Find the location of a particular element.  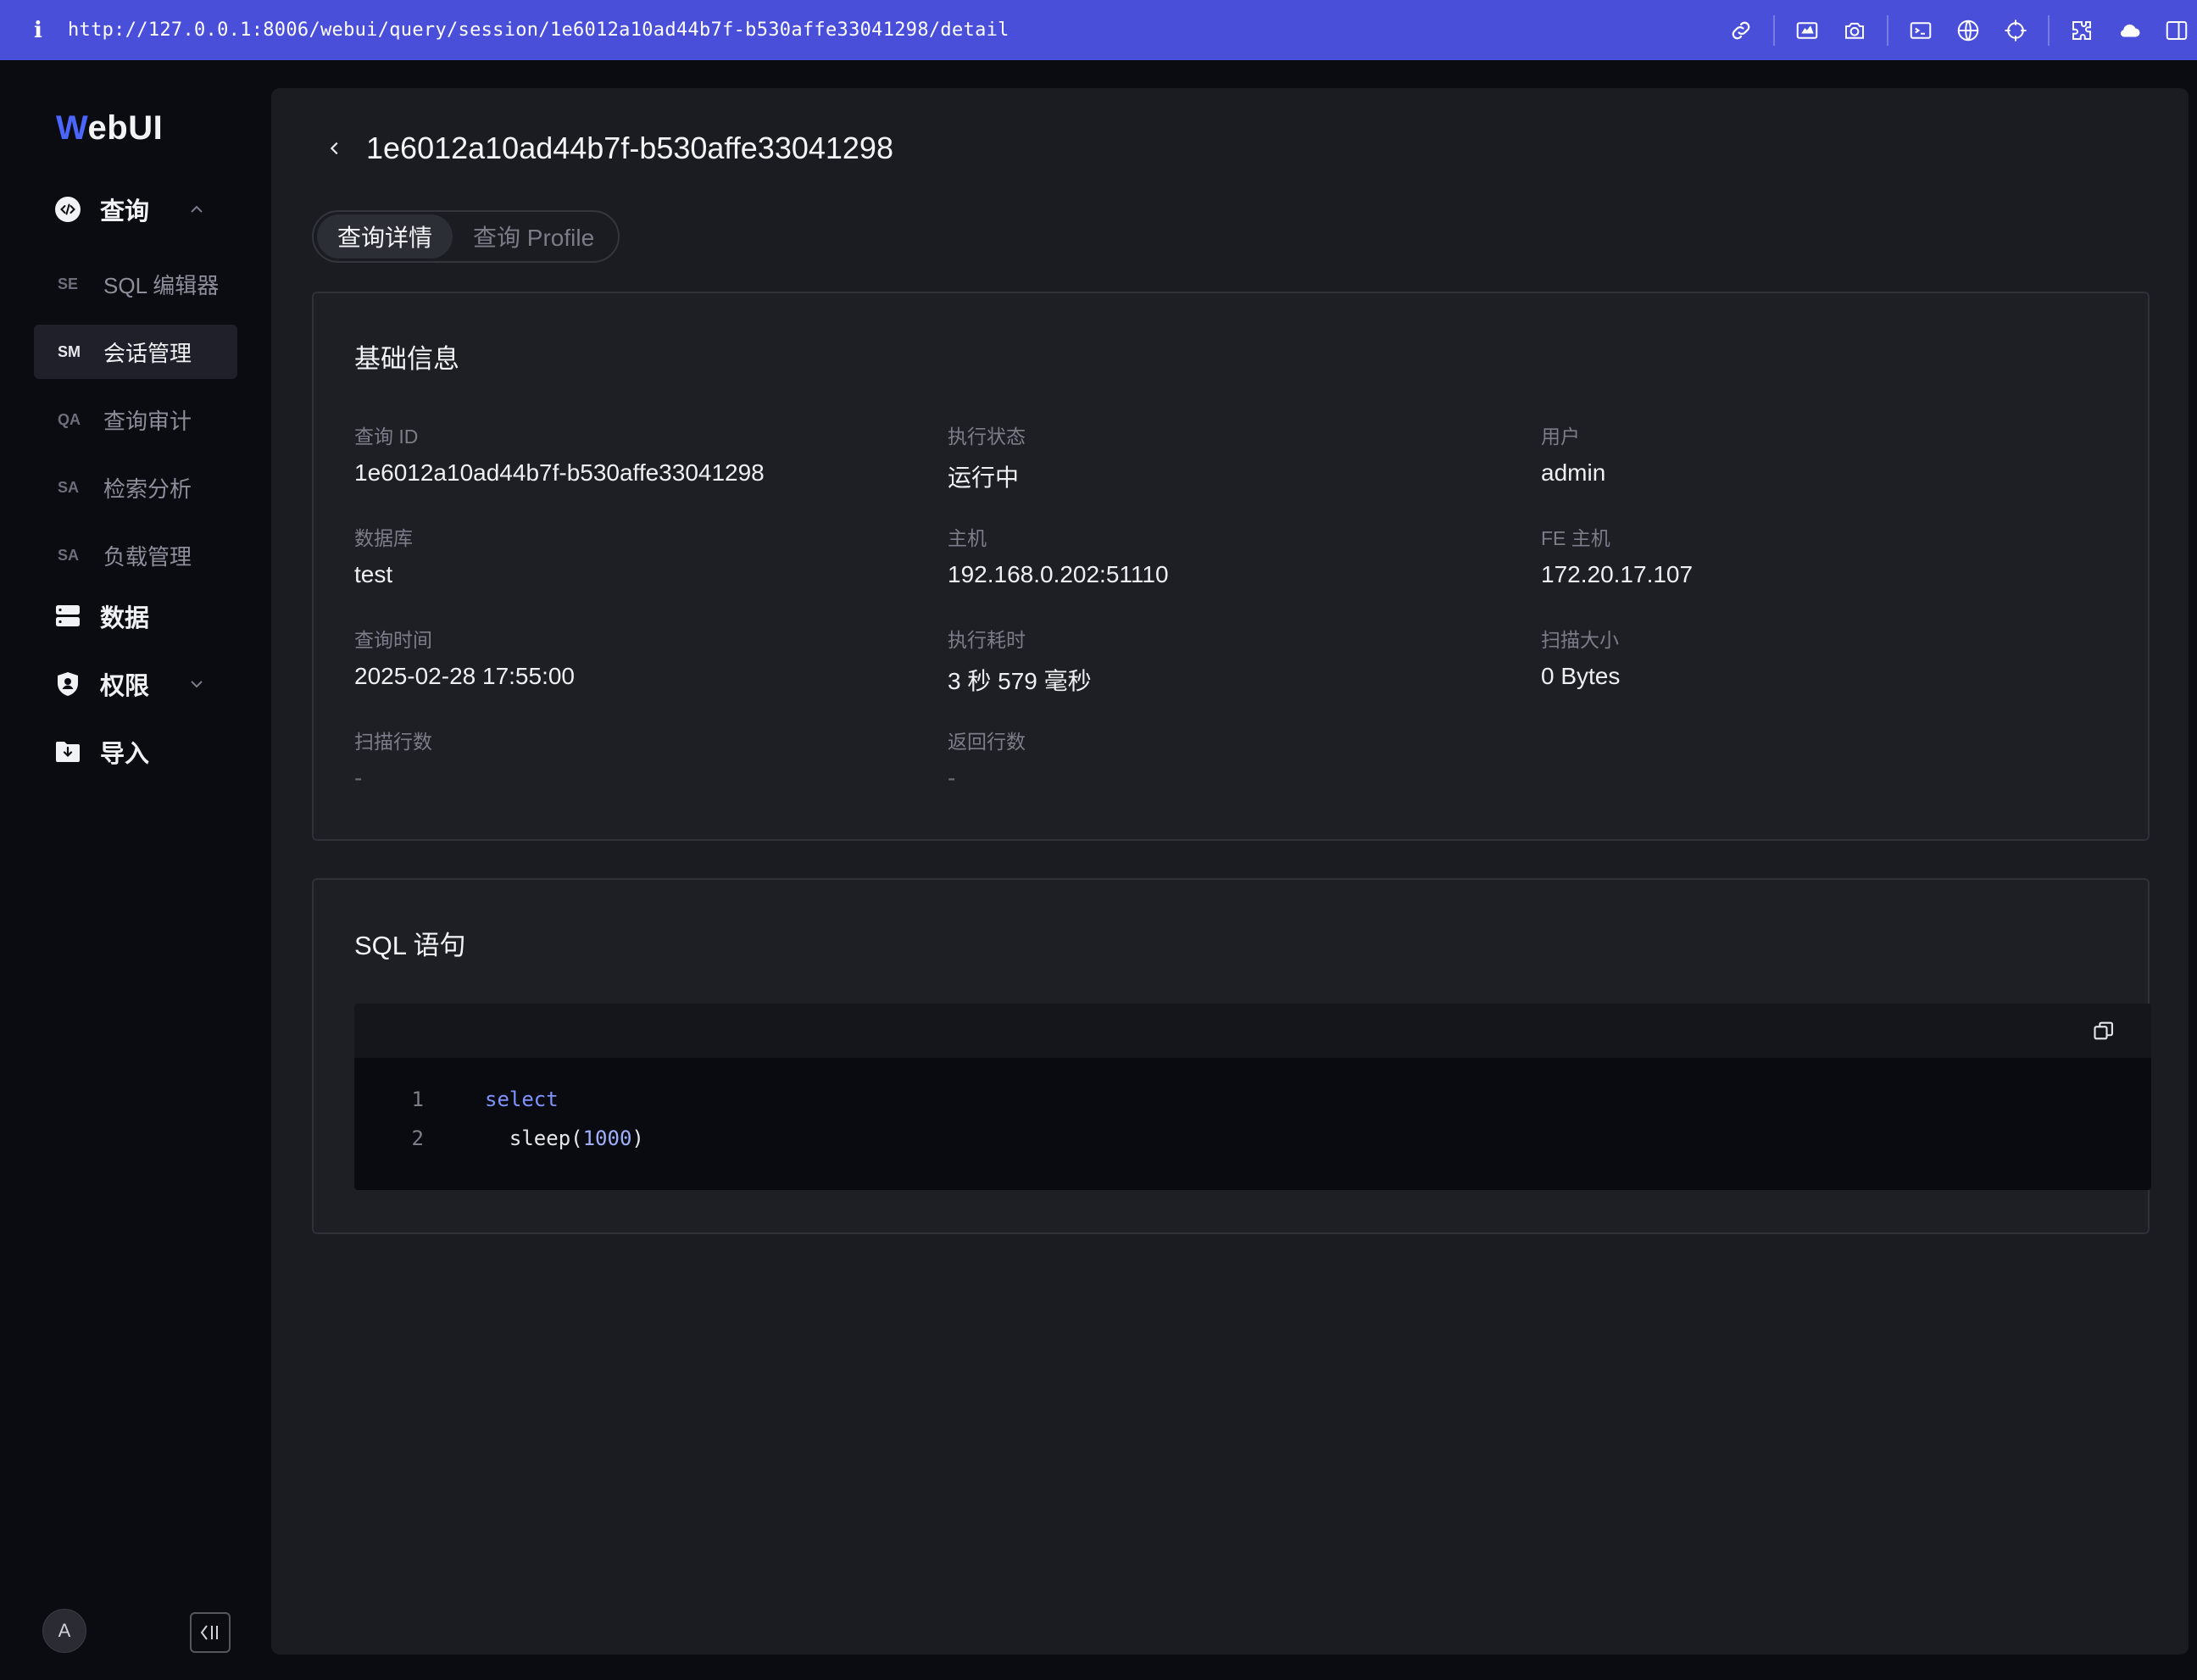

terminal-icon is located at coordinates (1921, 30).